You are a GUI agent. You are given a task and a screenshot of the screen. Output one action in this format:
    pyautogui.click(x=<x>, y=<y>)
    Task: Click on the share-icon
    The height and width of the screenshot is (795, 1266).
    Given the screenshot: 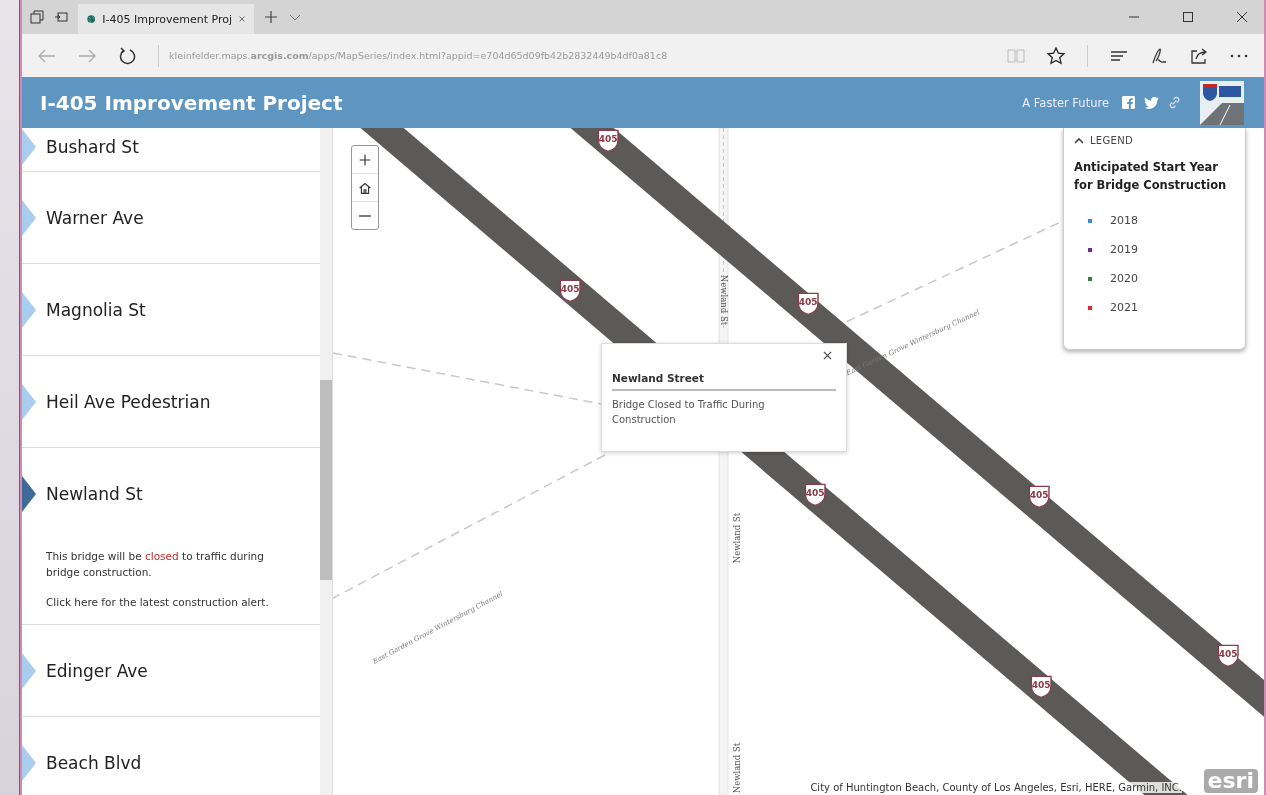 What is the action you would take?
    pyautogui.click(x=1199, y=55)
    